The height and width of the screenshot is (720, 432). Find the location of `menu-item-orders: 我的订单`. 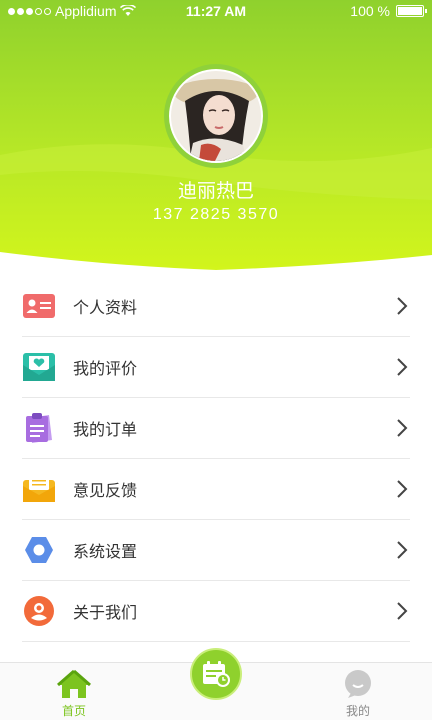

menu-item-orders: 我的订单 is located at coordinates (216, 428).